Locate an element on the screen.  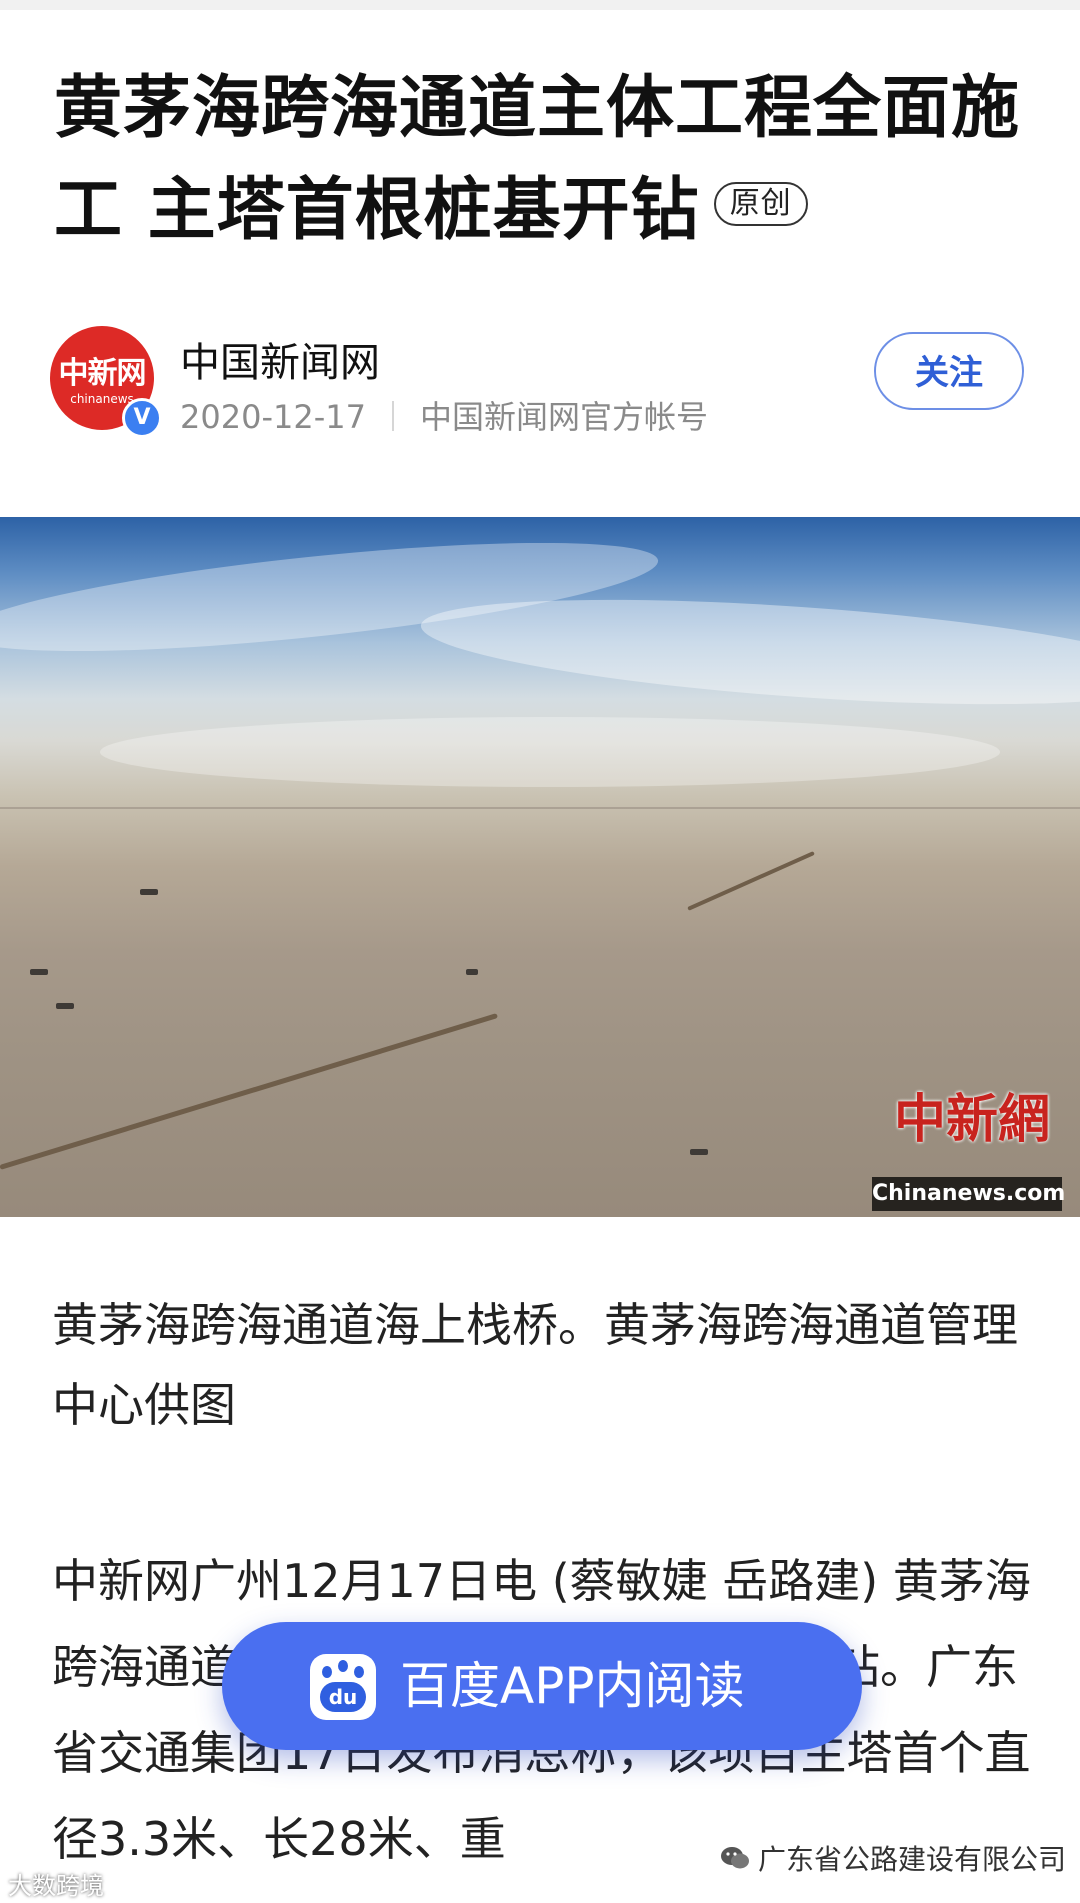
horizon-line is located at coordinates (540, 808).